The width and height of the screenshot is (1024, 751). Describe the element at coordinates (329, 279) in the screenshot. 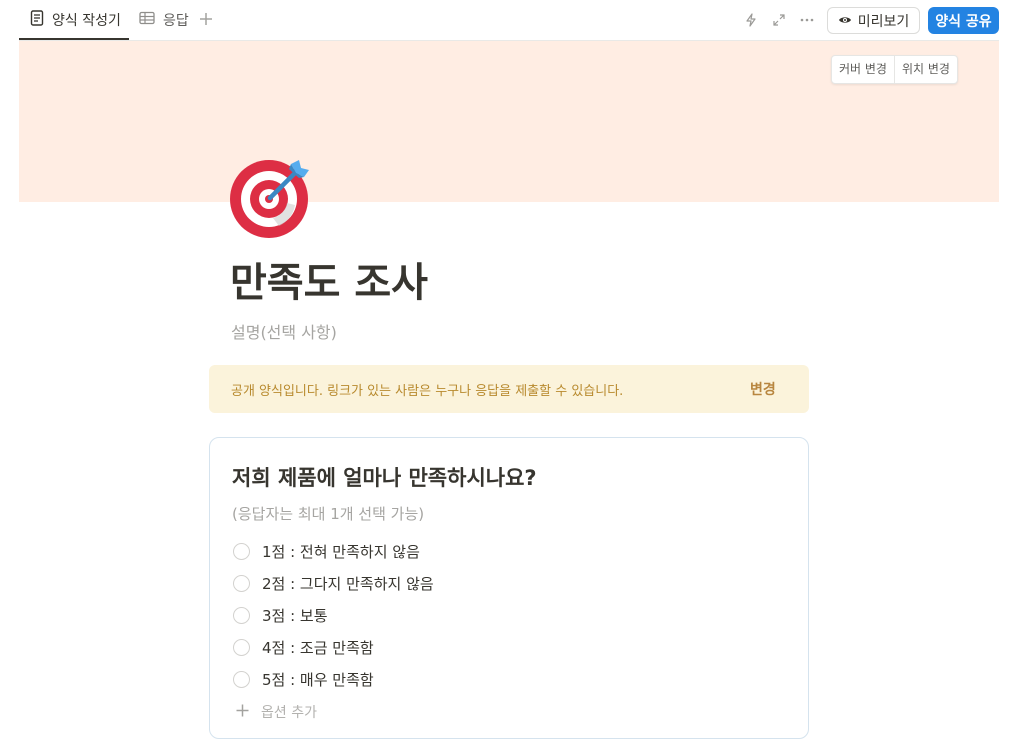

I see `page-title: 만족도 조사` at that location.